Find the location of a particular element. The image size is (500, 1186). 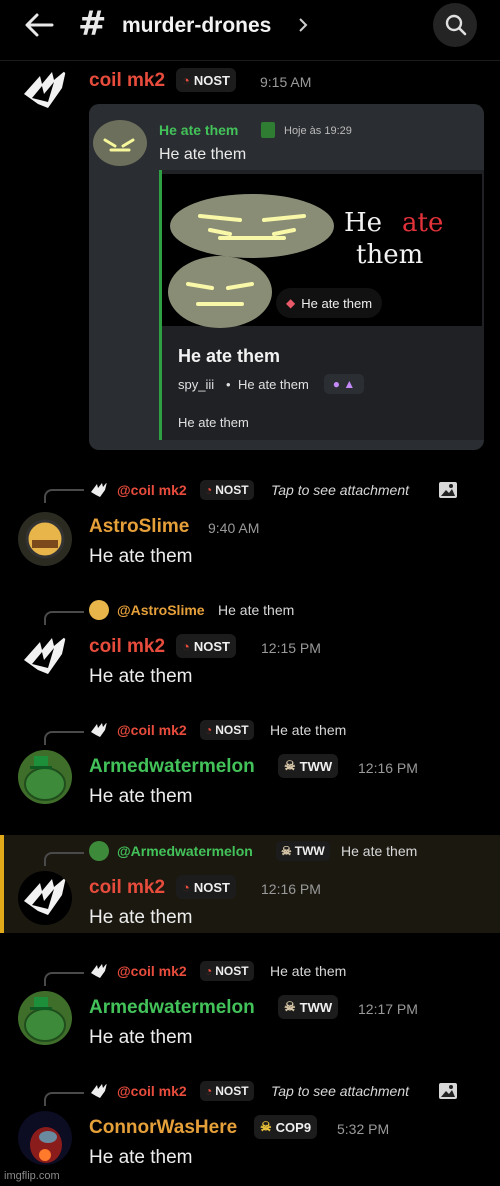

embed-time: Hoje às 19:29 is located at coordinates (318, 131).